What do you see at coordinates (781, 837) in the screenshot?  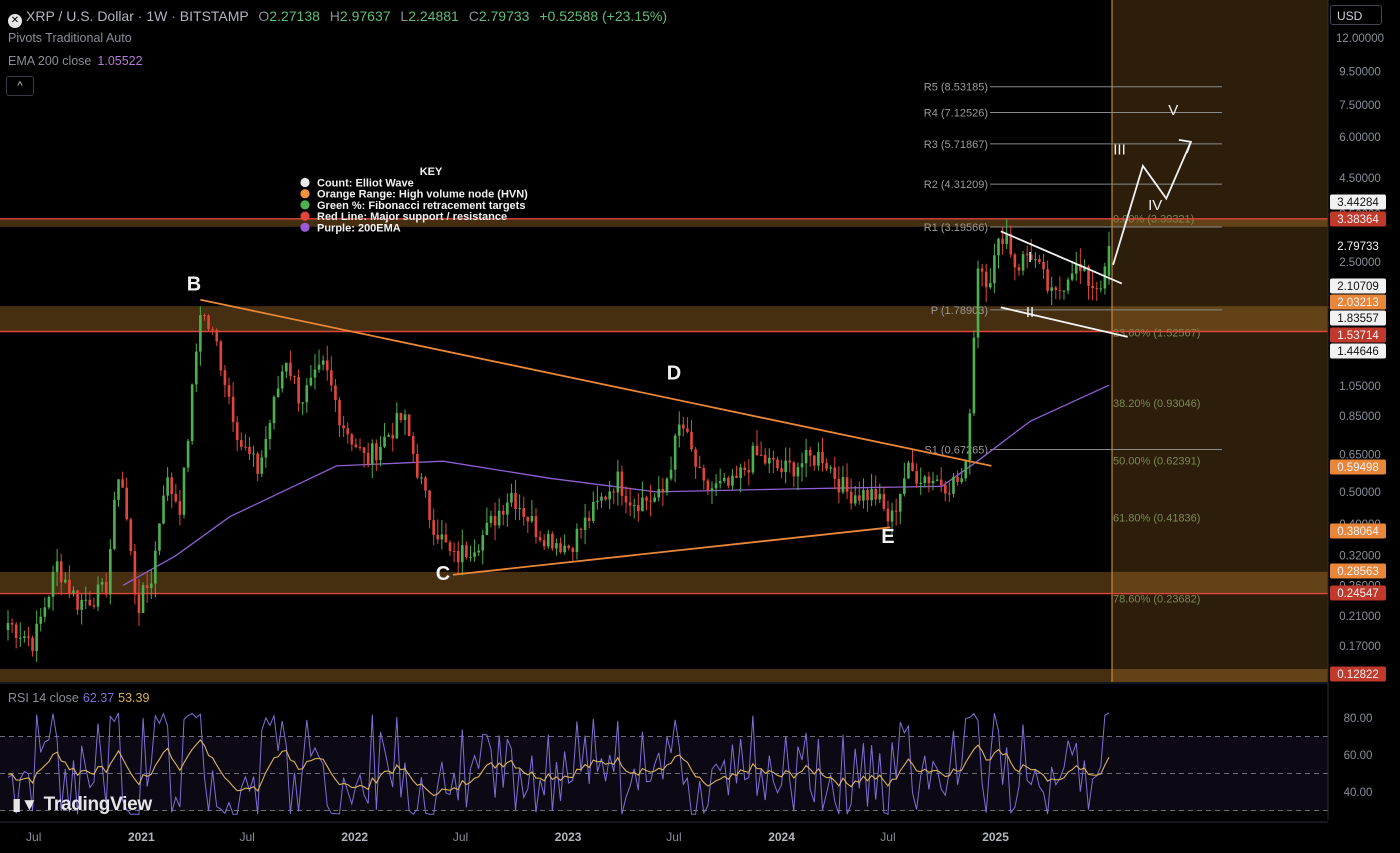 I see `time-axis-tick: 2024` at bounding box center [781, 837].